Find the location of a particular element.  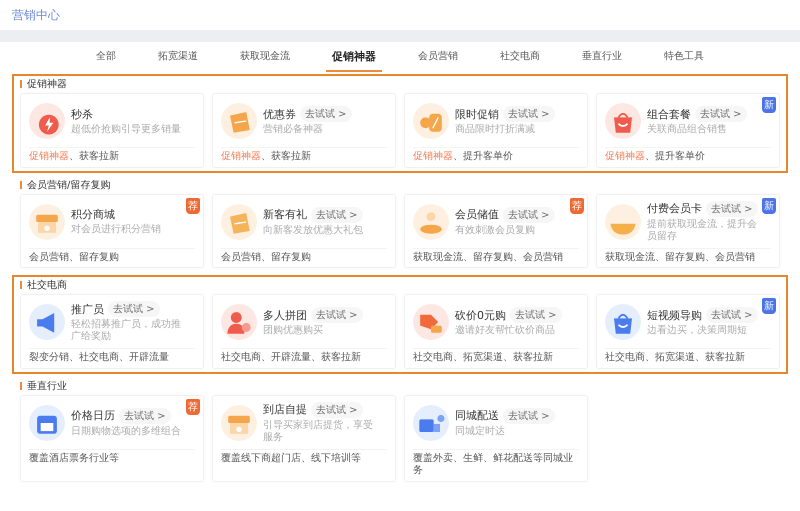

tool-description: 团购优惠购买 is located at coordinates (293, 331).